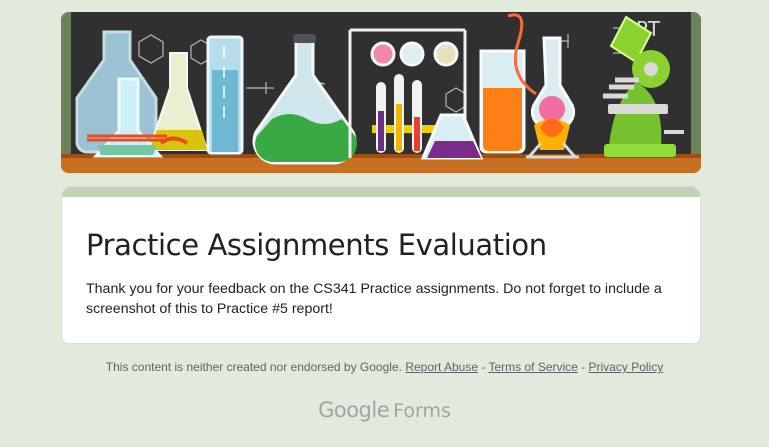 The width and height of the screenshot is (769, 447). I want to click on google-logo-text: Google, so click(354, 410).